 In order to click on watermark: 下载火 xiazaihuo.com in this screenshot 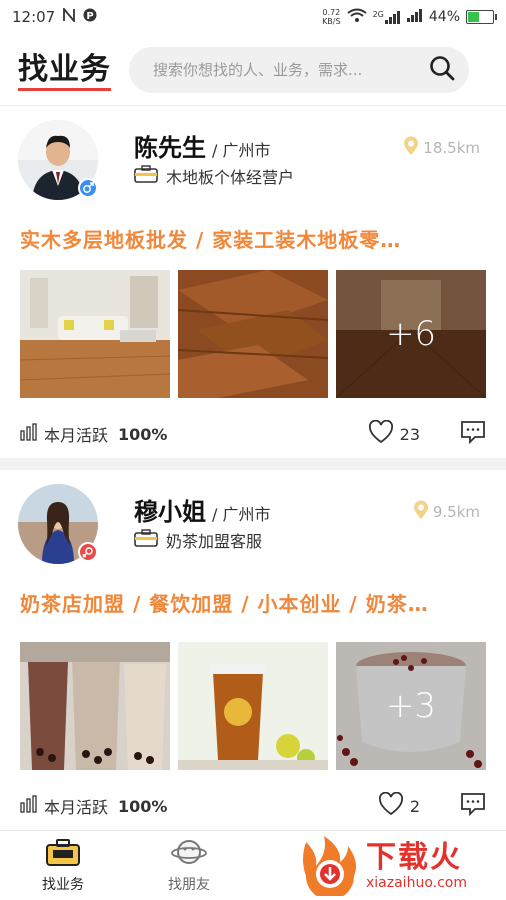, I will do `click(402, 866)`.